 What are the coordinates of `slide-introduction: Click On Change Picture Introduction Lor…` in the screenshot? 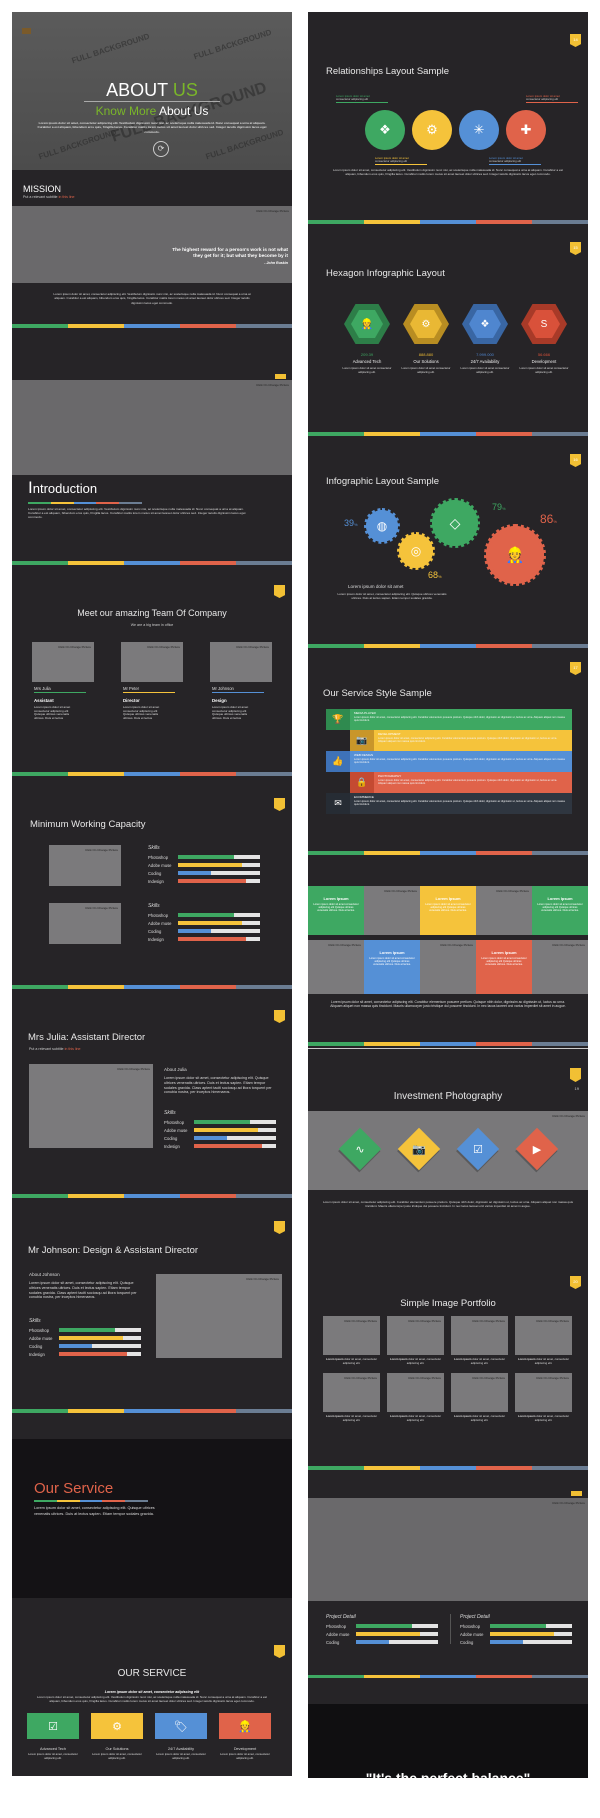 It's located at (152, 470).